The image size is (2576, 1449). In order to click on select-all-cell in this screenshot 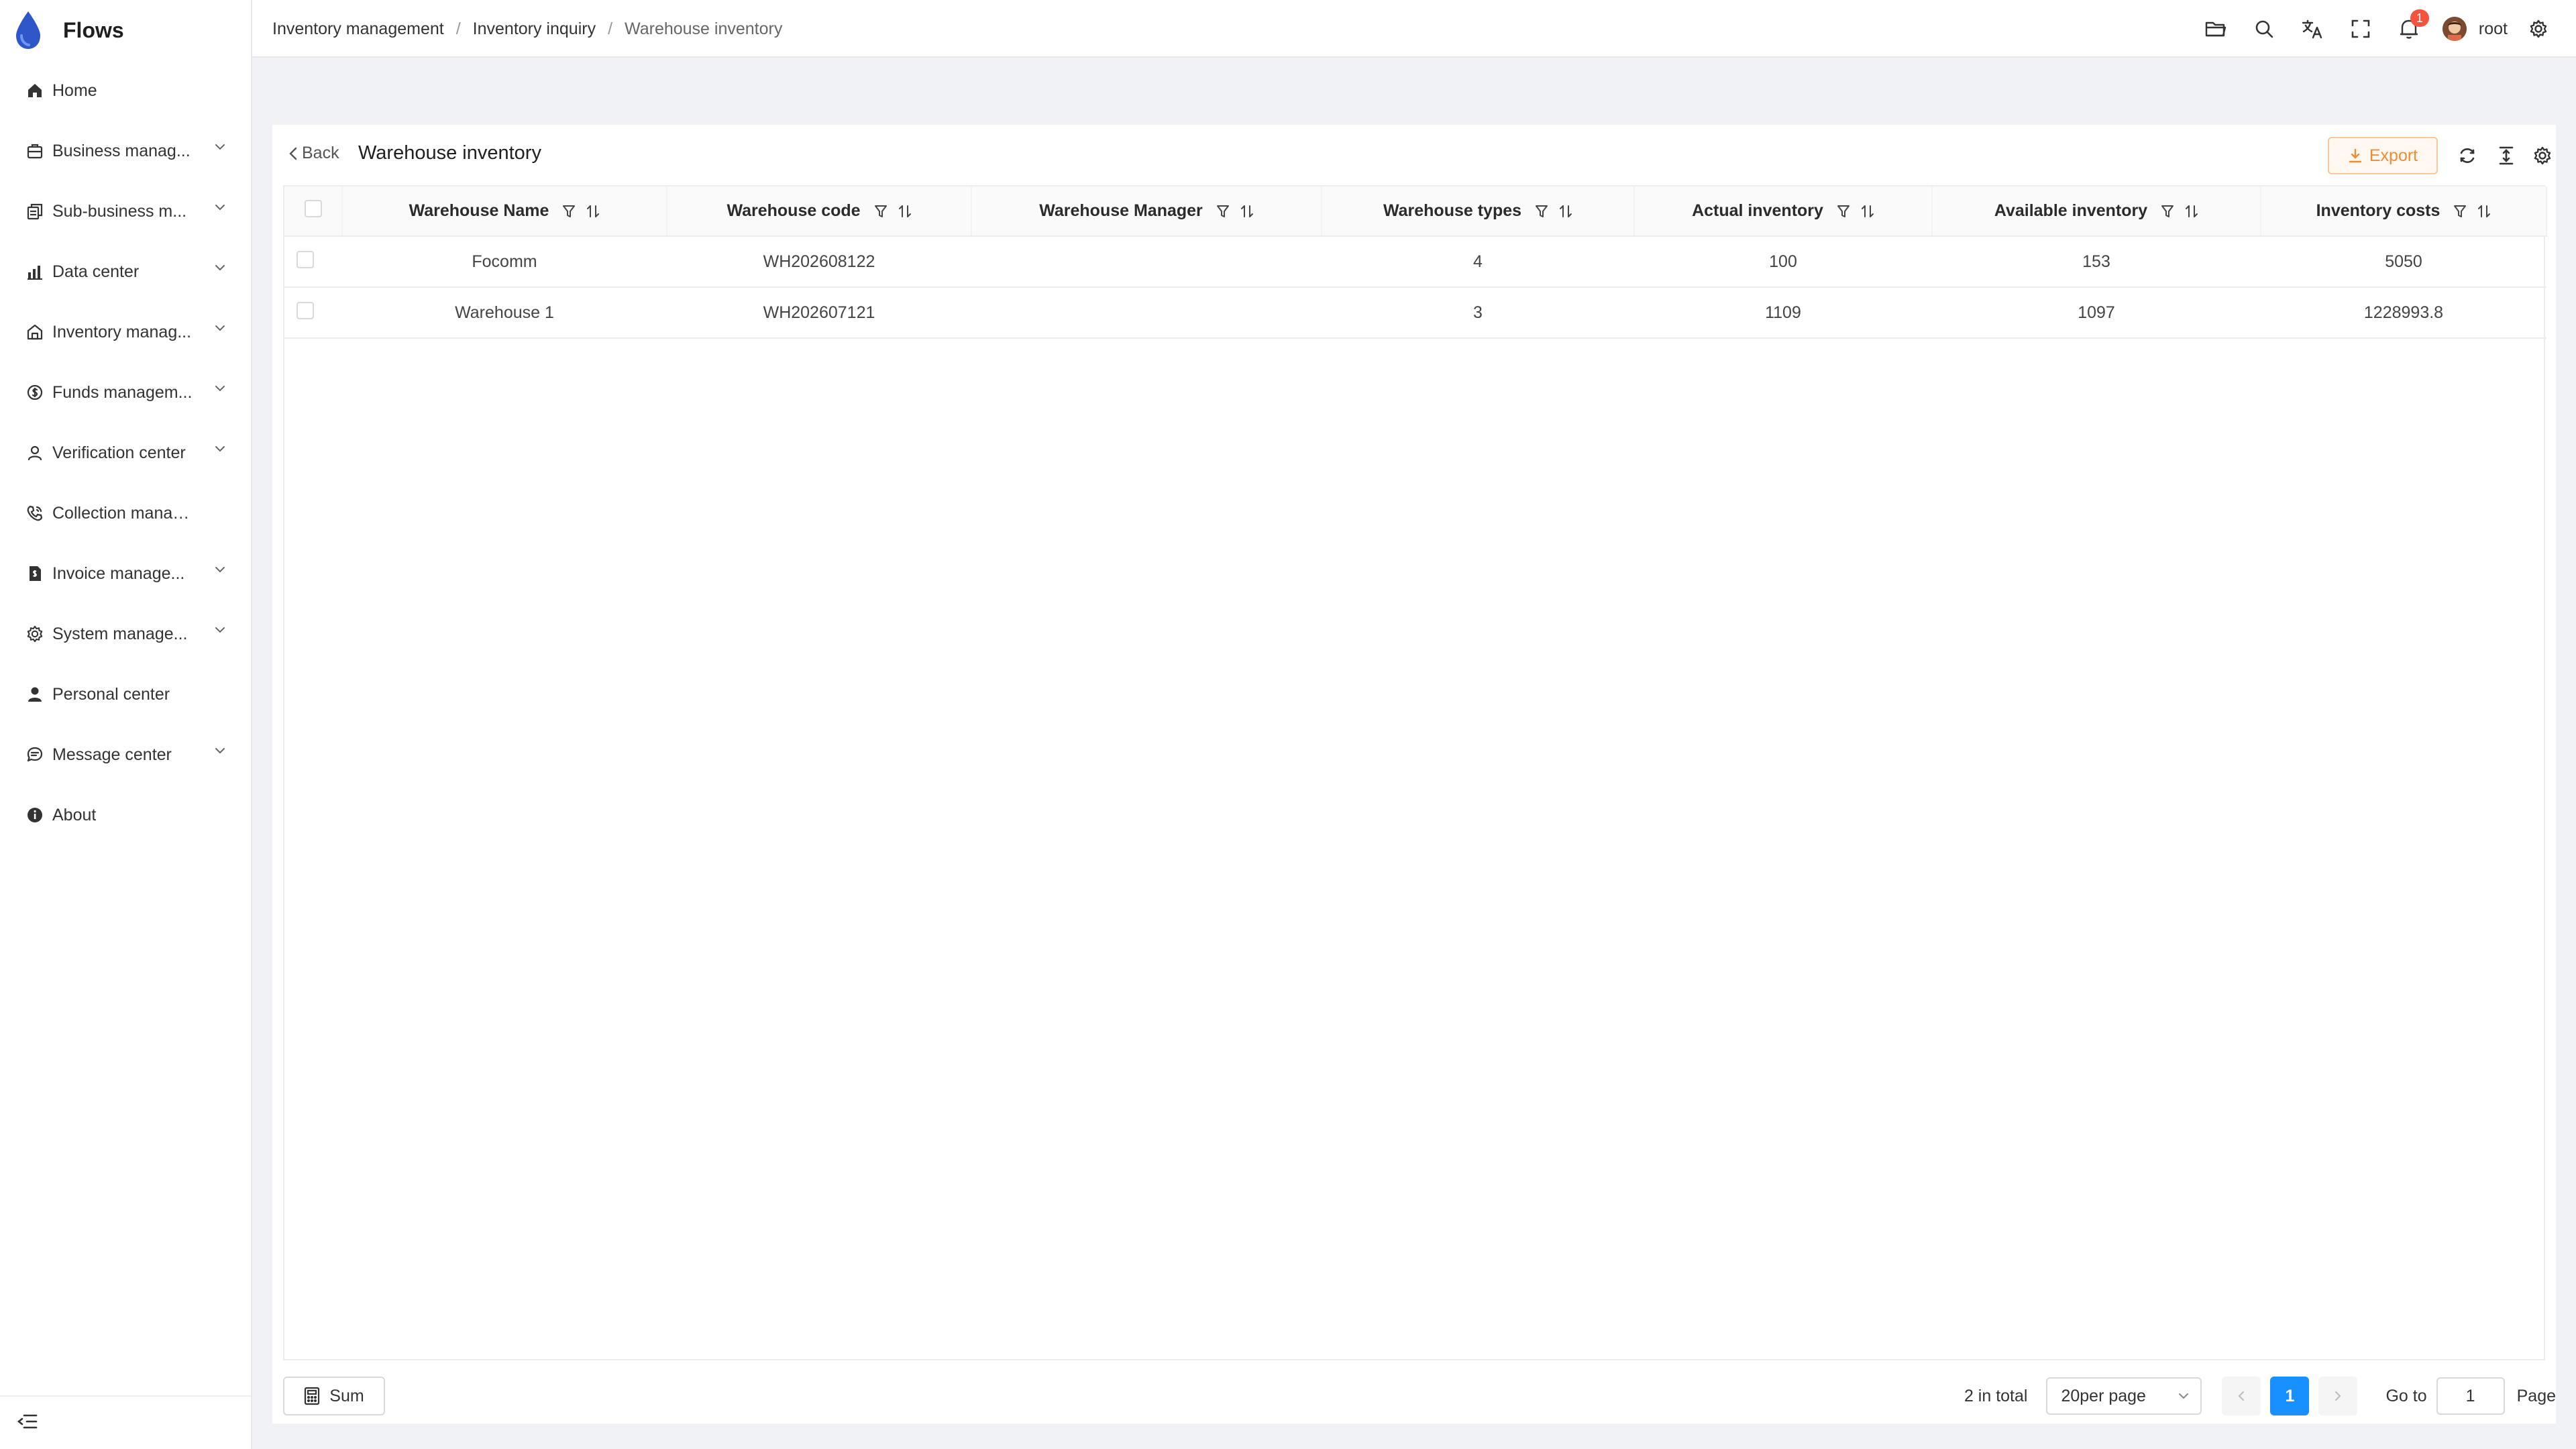, I will do `click(313, 211)`.